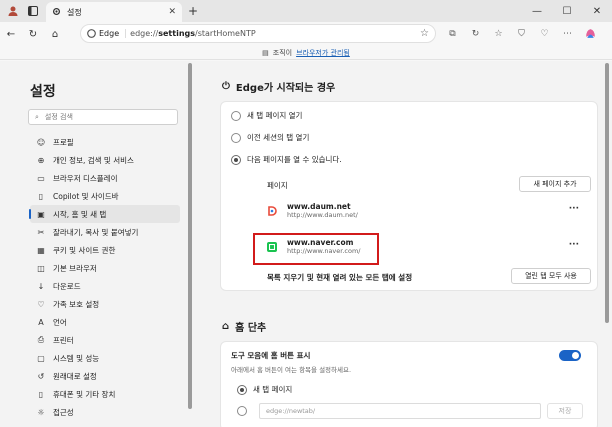 The image size is (612, 427). I want to click on sidebar-item: ▯ Copilot 및 사이드바, so click(105, 196).